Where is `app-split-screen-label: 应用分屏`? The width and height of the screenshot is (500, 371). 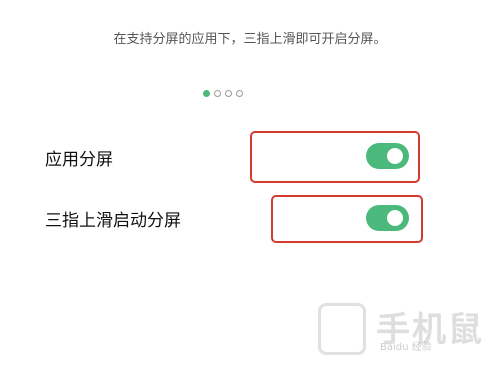 app-split-screen-label: 应用分屏 is located at coordinates (79, 160).